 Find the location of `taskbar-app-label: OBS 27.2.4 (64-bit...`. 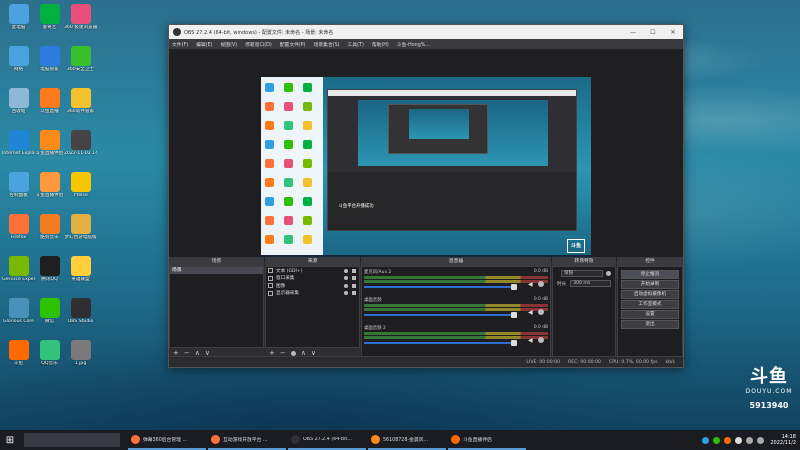

taskbar-app-label: OBS 27.2.4 (64-bit... is located at coordinates (327, 439).